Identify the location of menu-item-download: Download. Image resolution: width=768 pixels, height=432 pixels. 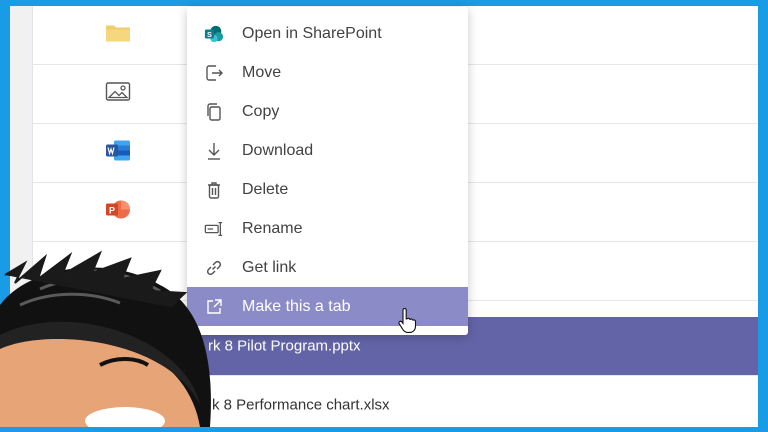
(327, 150).